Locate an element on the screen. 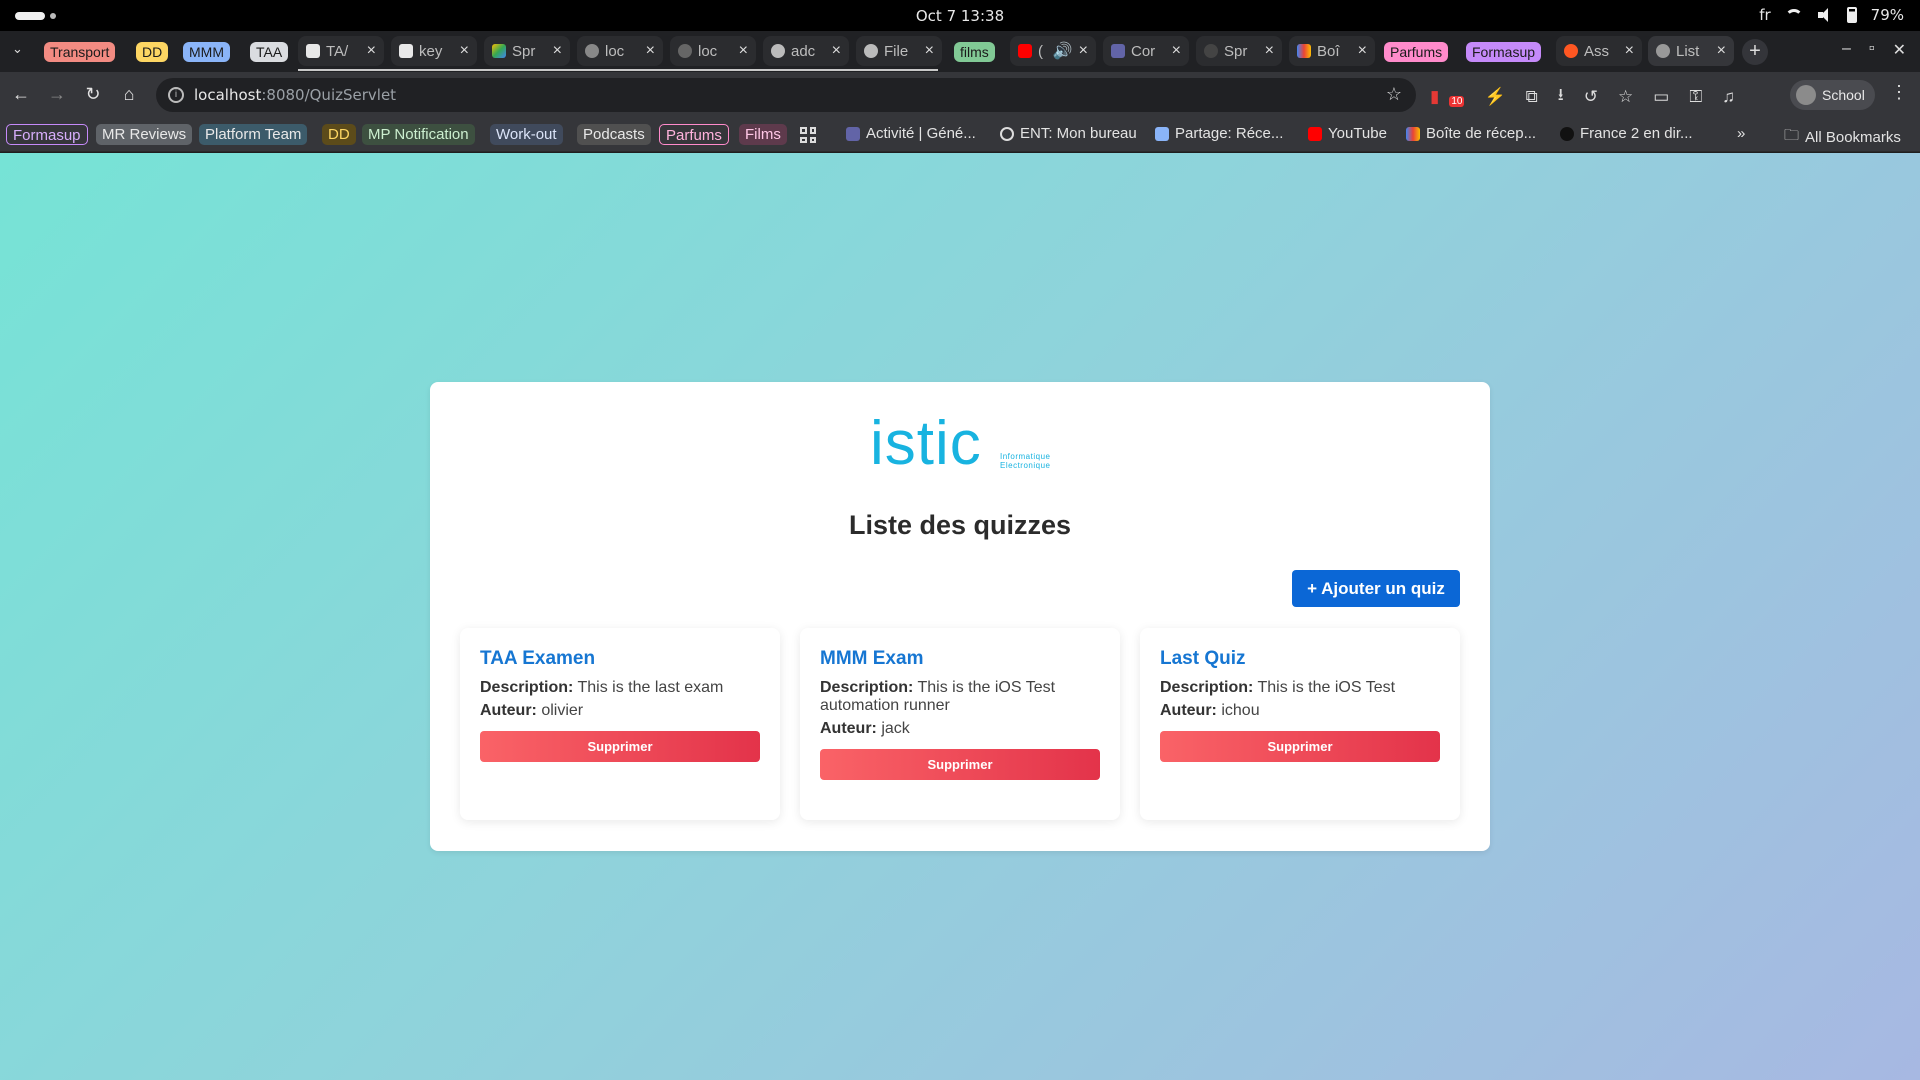  payment-card-icon: ▭ is located at coordinates (1661, 97).